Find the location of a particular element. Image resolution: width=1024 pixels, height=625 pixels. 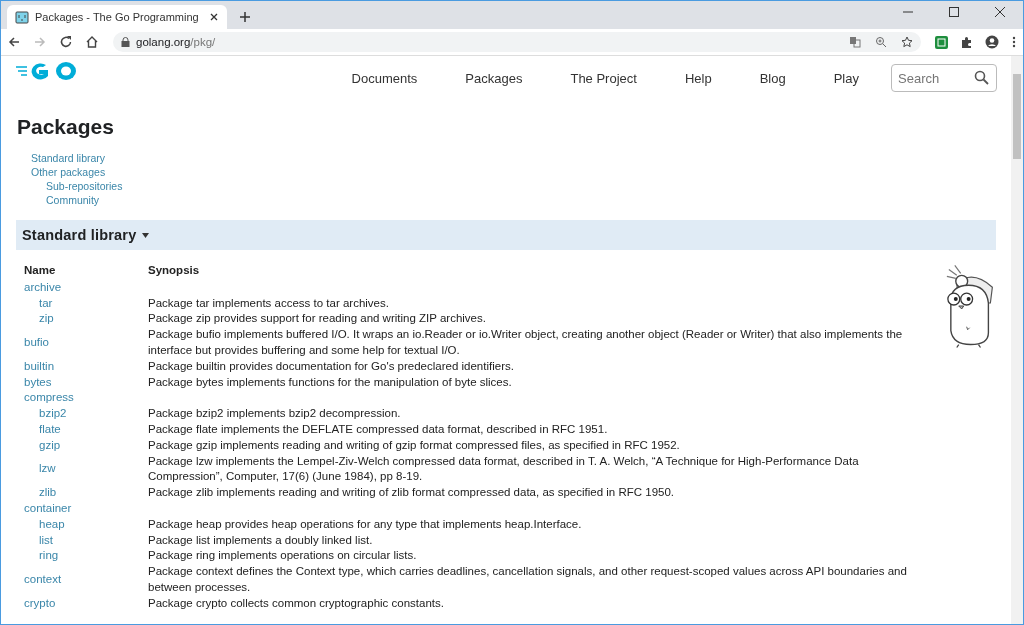

package-link: flate is located at coordinates (50, 428).